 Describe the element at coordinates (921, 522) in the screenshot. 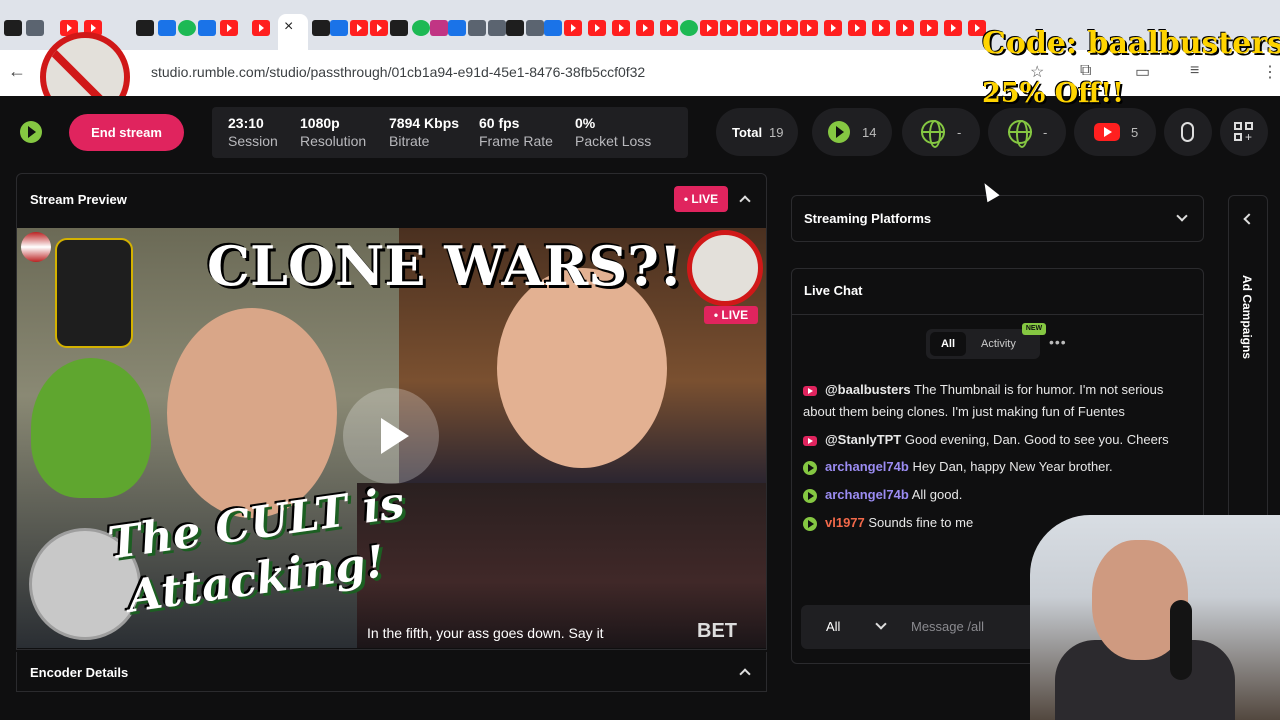

I see `chat-text: Sounds fine to me` at that location.